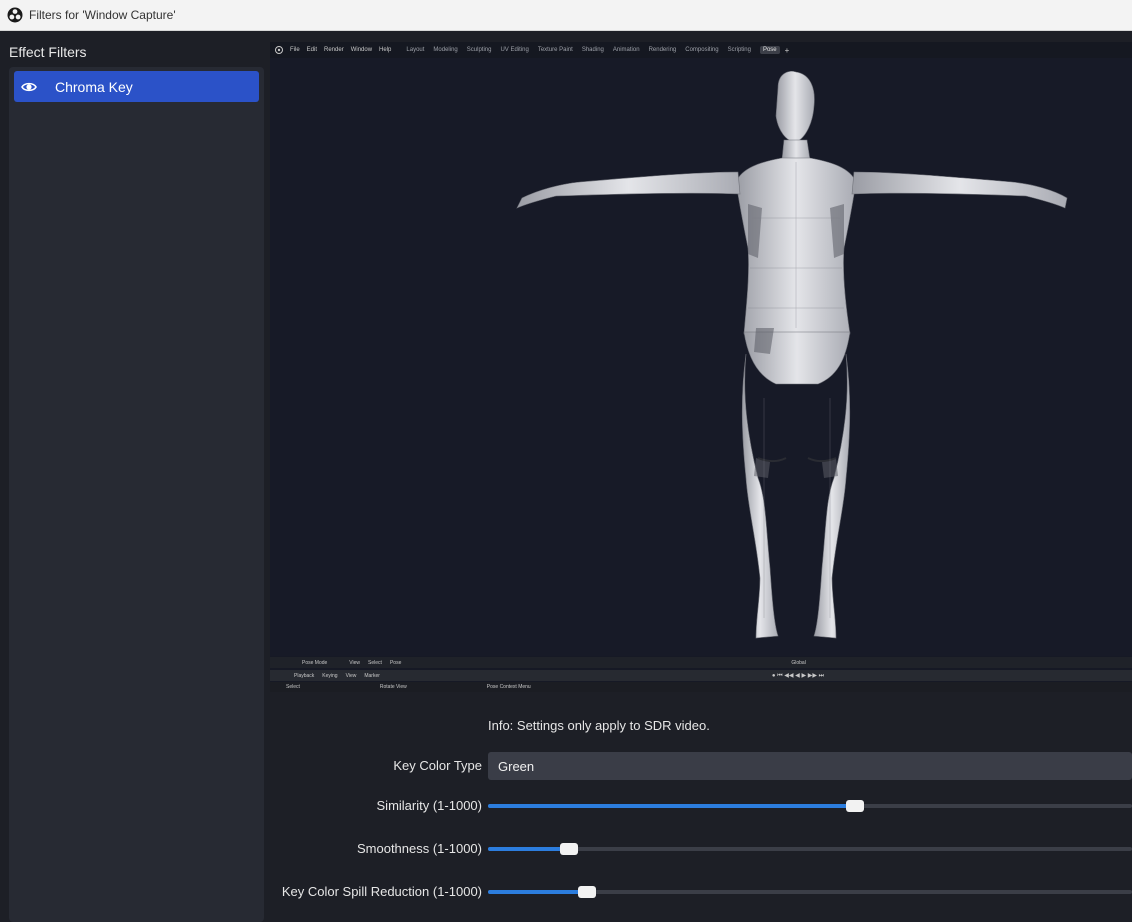 The width and height of the screenshot is (1132, 922). I want to click on playback-menu: Playback, so click(304, 675).